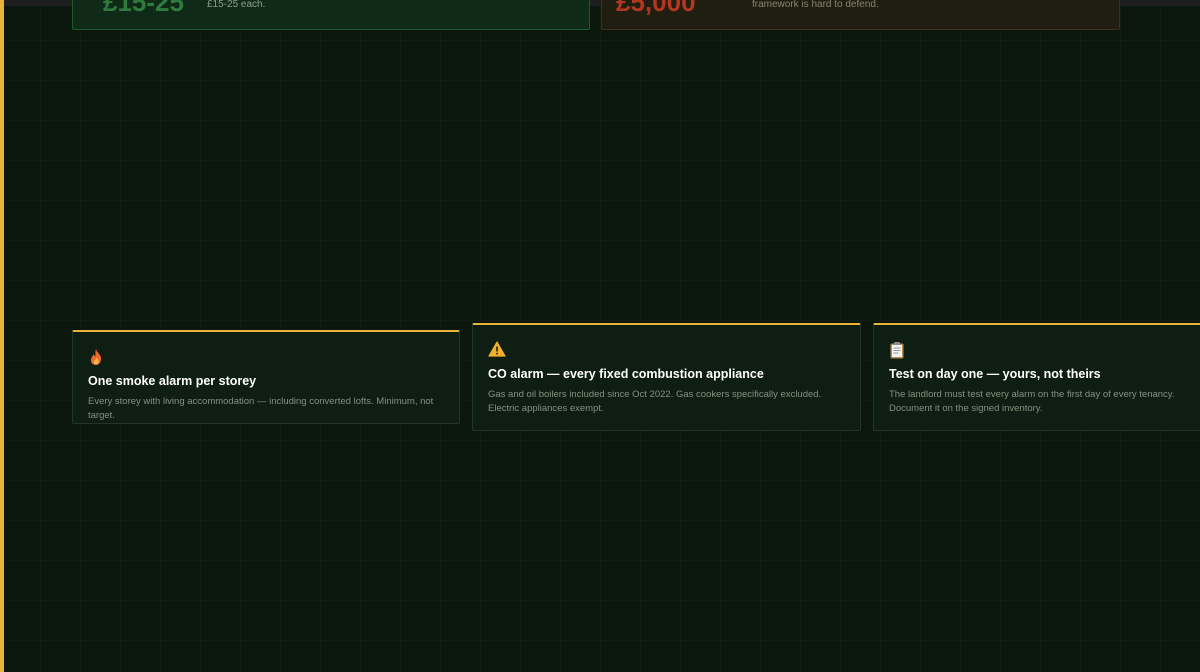  I want to click on fire-icon, so click(97, 357).